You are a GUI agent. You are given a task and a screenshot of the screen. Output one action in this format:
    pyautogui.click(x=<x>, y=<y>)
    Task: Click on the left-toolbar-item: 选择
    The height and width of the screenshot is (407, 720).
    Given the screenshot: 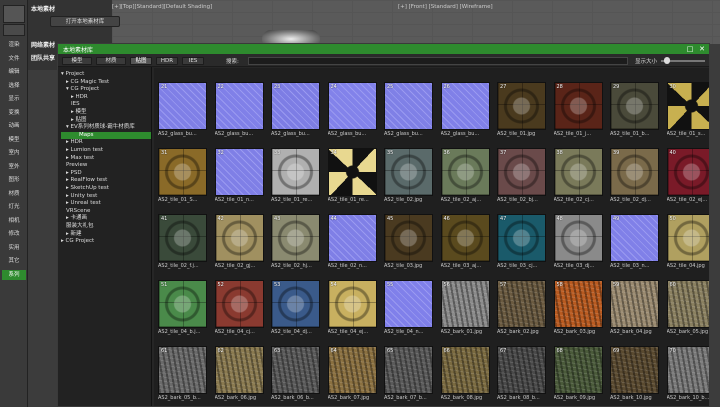 What is the action you would take?
    pyautogui.click(x=14, y=86)
    